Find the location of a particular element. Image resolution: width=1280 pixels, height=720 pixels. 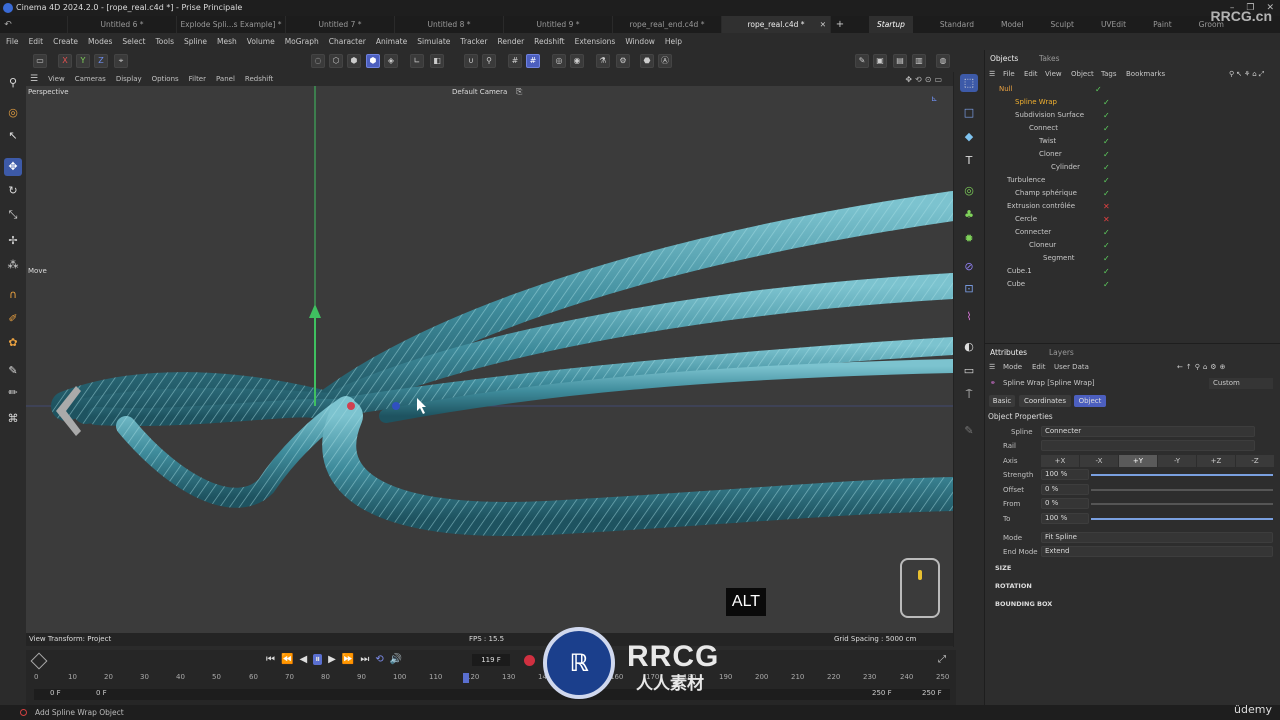

from-field: 0 % is located at coordinates (1065, 503).